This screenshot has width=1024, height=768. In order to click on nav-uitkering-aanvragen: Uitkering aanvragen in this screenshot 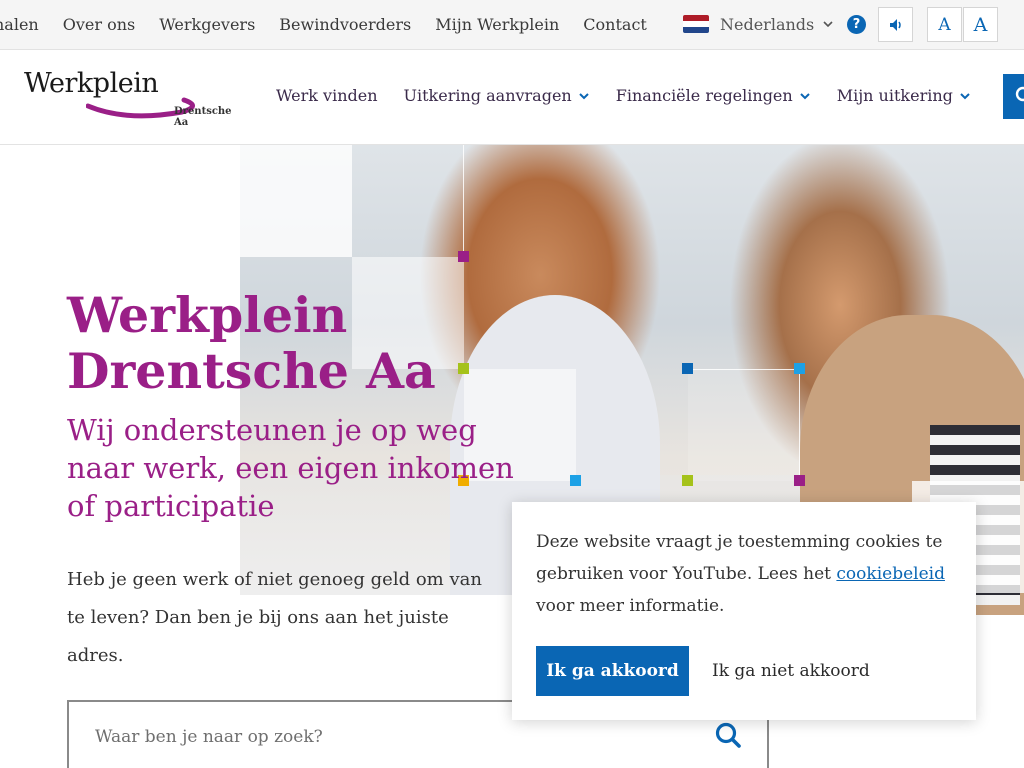, I will do `click(497, 95)`.